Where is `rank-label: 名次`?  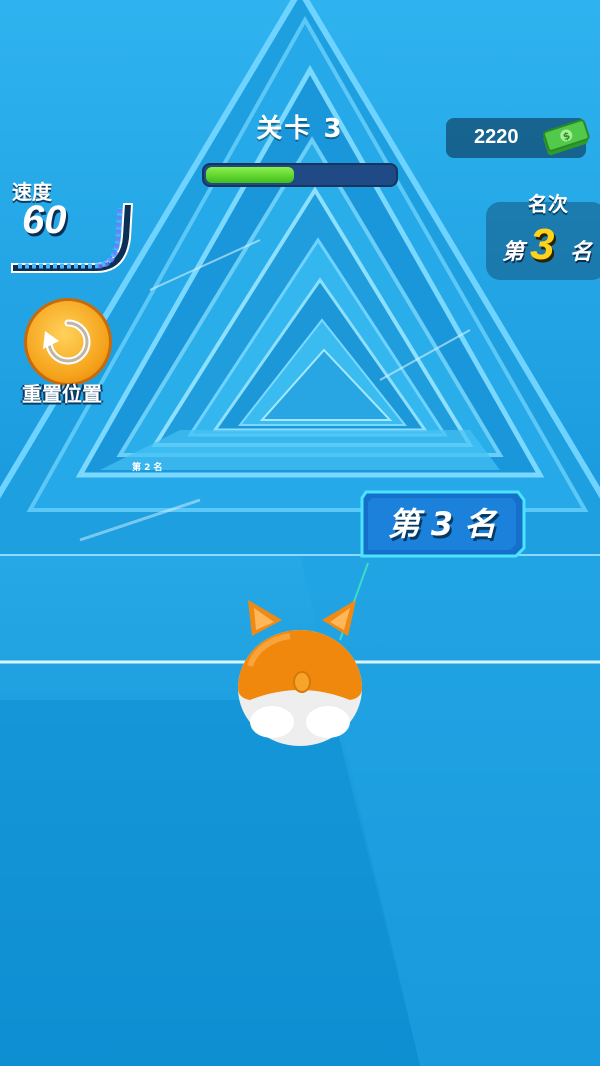
rank-label: 名次 is located at coordinates (548, 204).